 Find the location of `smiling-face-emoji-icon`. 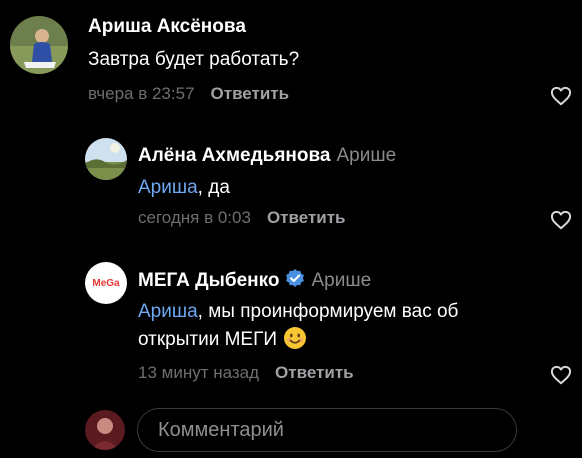

smiling-face-emoji-icon is located at coordinates (295, 338).